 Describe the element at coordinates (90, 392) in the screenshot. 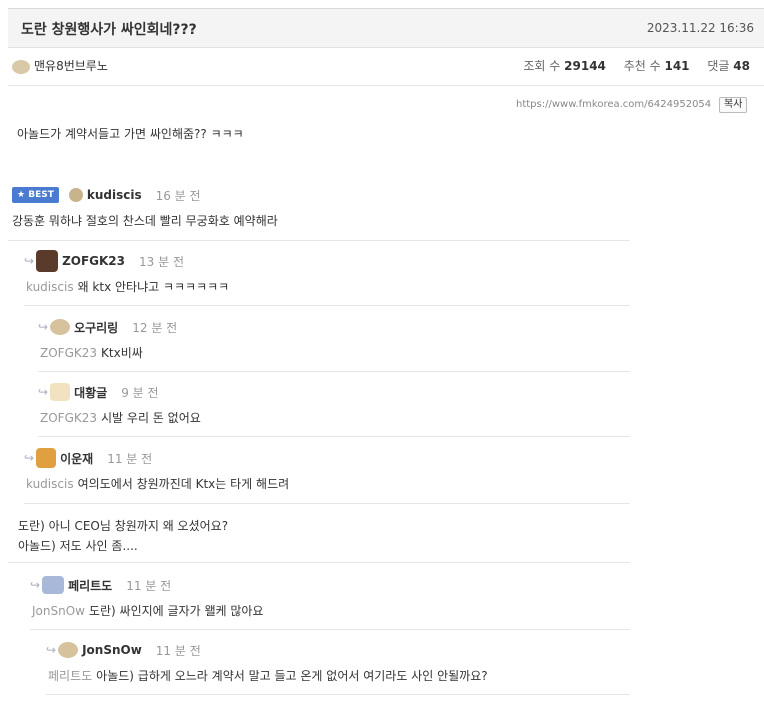

I see `comment-author: 대황글` at that location.